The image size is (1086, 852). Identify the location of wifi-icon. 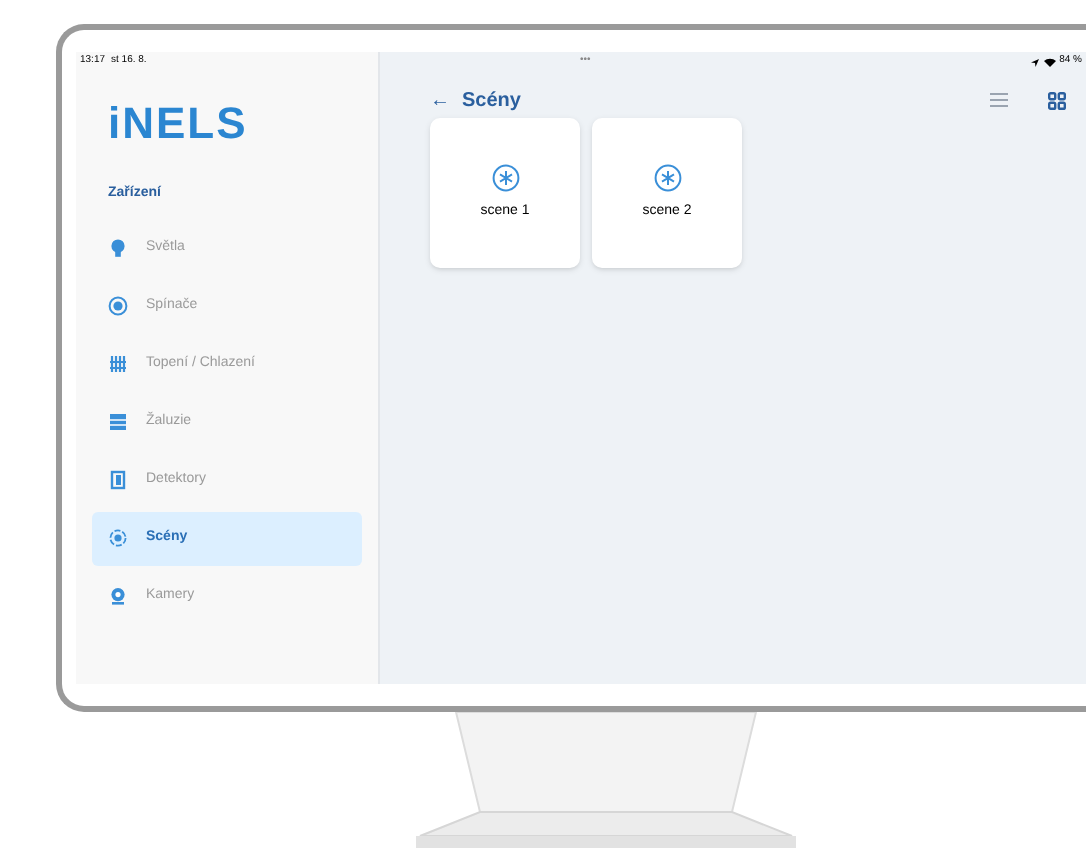
(1049, 62).